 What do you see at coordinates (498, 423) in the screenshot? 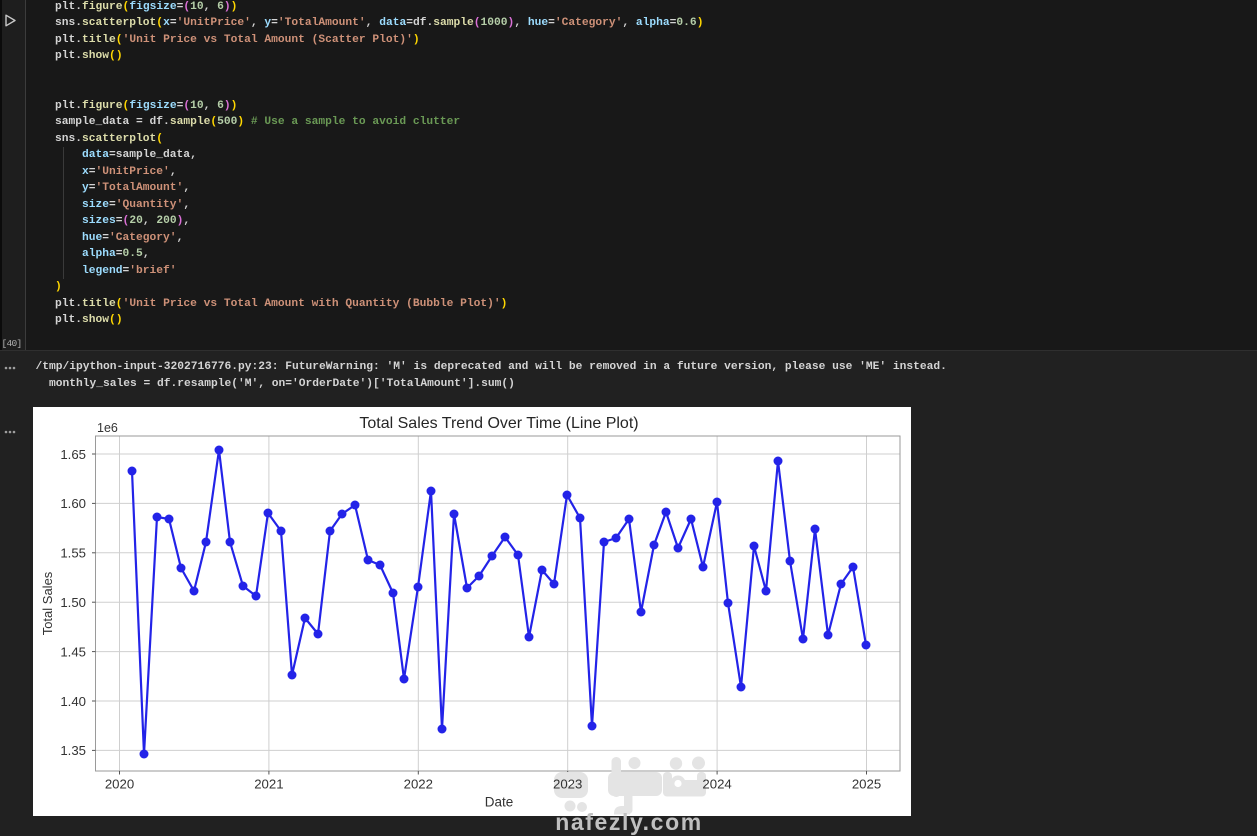
I see `svg-text:Total Sales Trend Over Time (L: Total Sales Trend Over Time (Line Plot)` at bounding box center [498, 423].